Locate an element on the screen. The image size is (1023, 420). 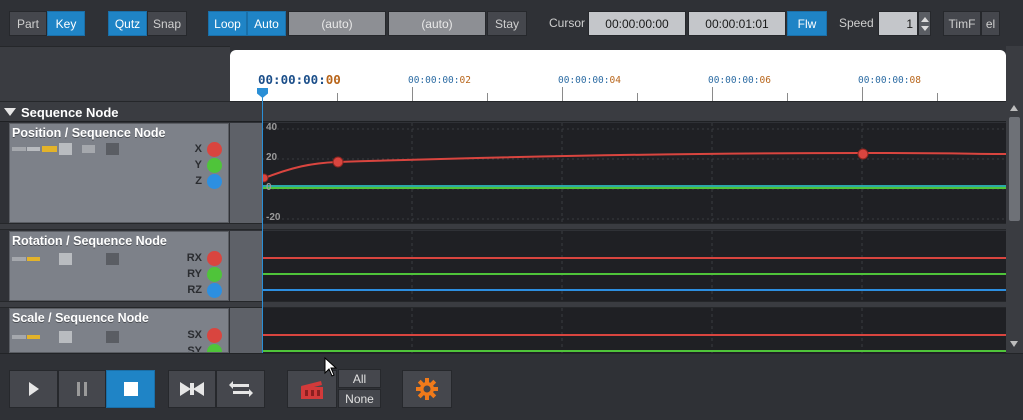
vertical-scrollbar is located at coordinates (1014, 227).